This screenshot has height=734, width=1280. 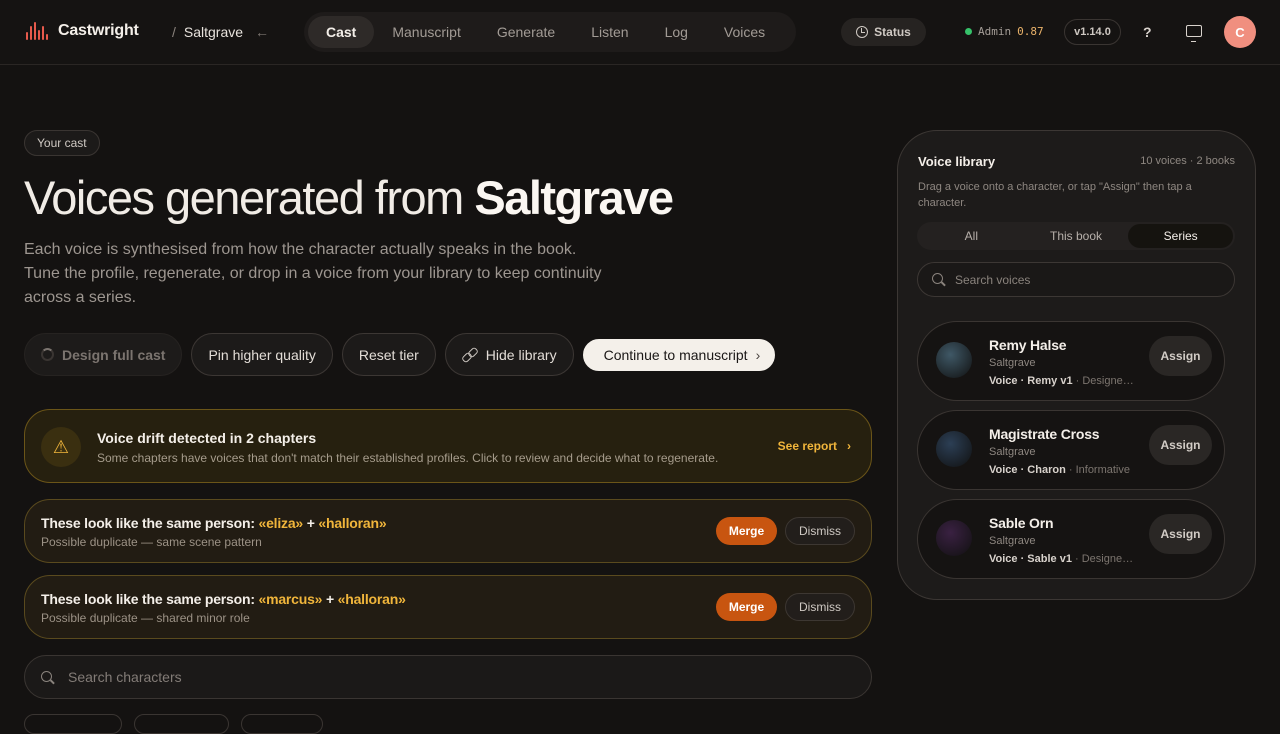 I want to click on design-full-cast-button: Design full cast, so click(x=103, y=354).